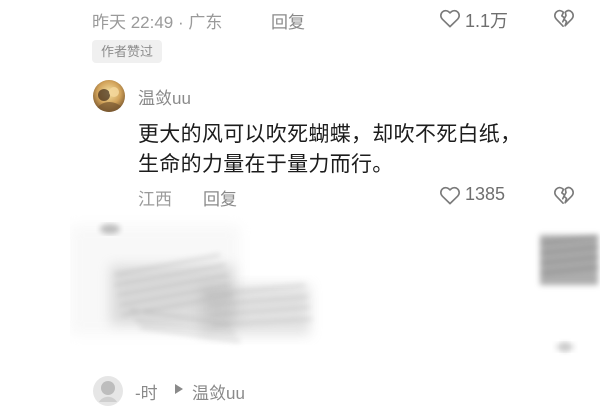 The height and width of the screenshot is (406, 600). I want to click on comment-username: 温敛uu, so click(164, 96).